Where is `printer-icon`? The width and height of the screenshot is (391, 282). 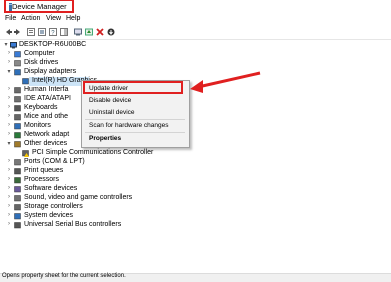
printer-icon is located at coordinates (17, 171).